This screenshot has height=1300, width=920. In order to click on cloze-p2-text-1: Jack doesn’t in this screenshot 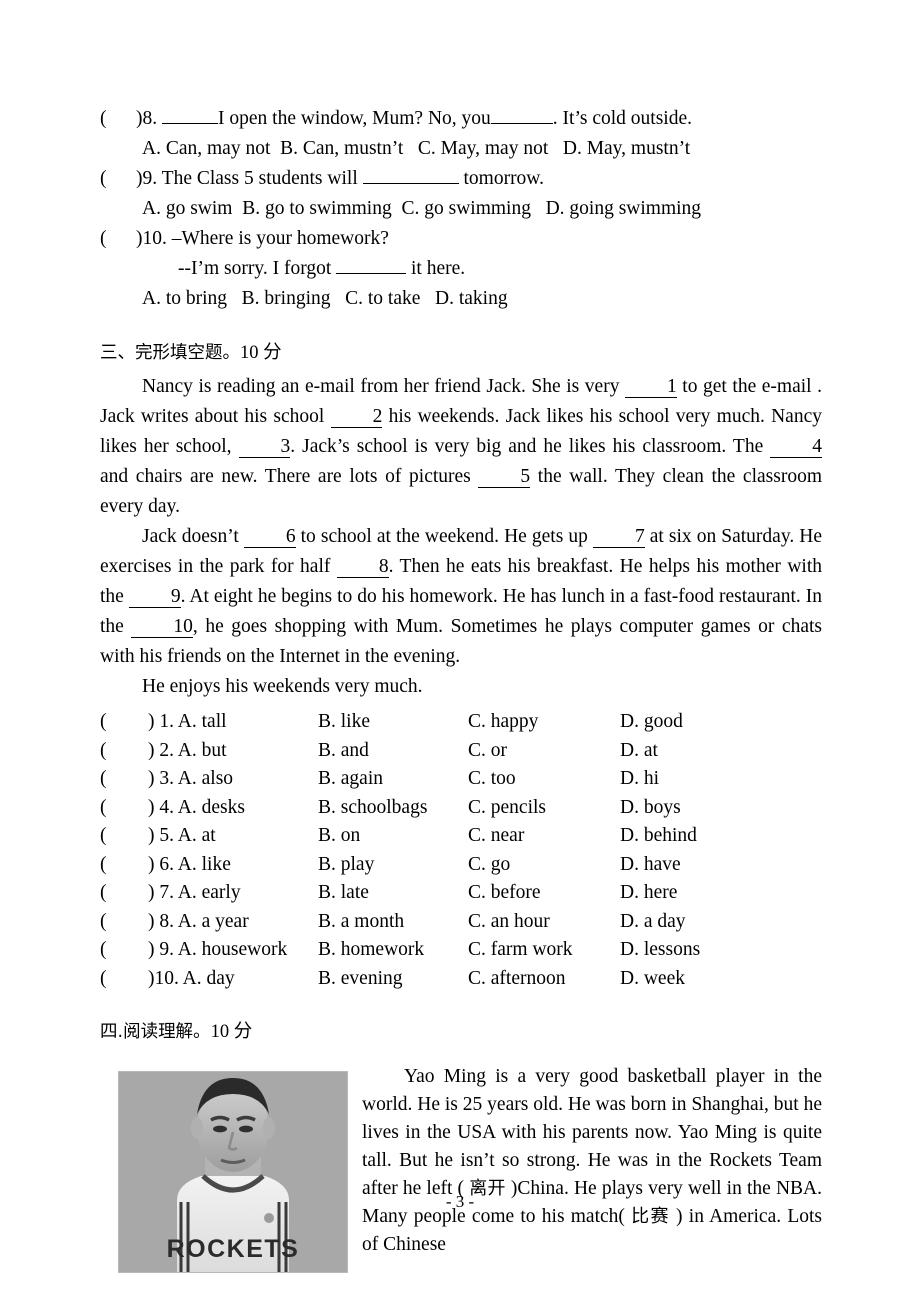, I will do `click(193, 536)`.